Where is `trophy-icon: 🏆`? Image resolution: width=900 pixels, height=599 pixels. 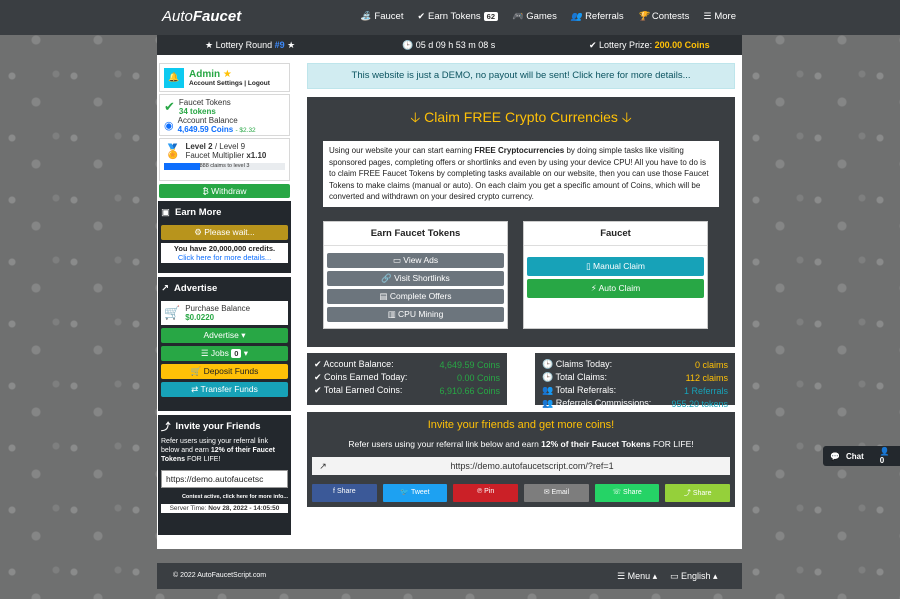 trophy-icon: 🏆 is located at coordinates (643, 16).